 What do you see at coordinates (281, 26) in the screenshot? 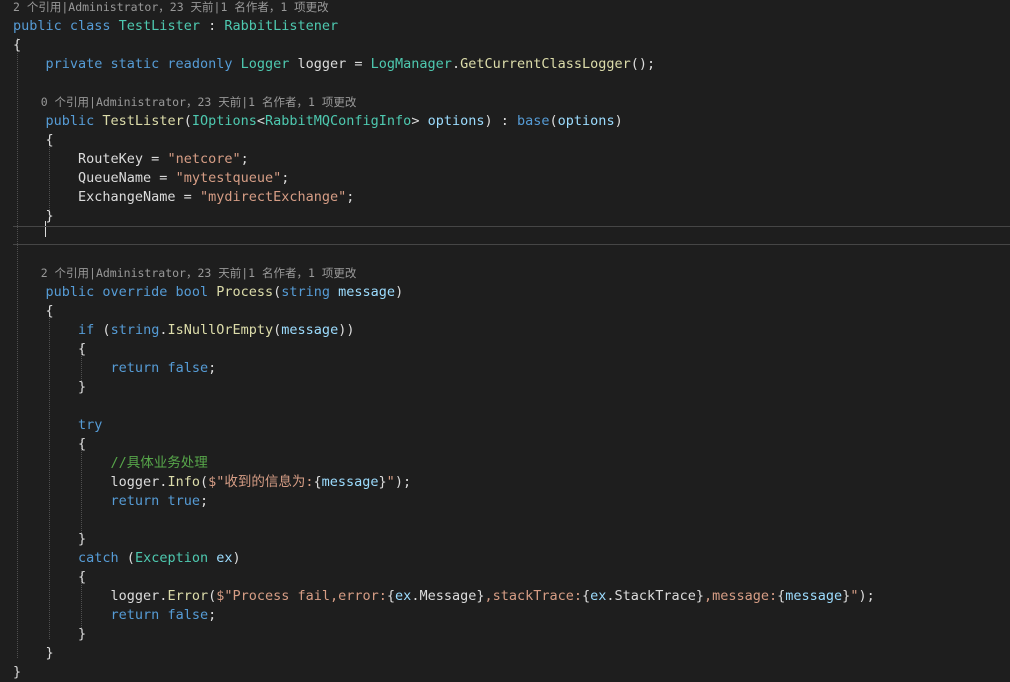
I see `code-token: RabbitListener` at bounding box center [281, 26].